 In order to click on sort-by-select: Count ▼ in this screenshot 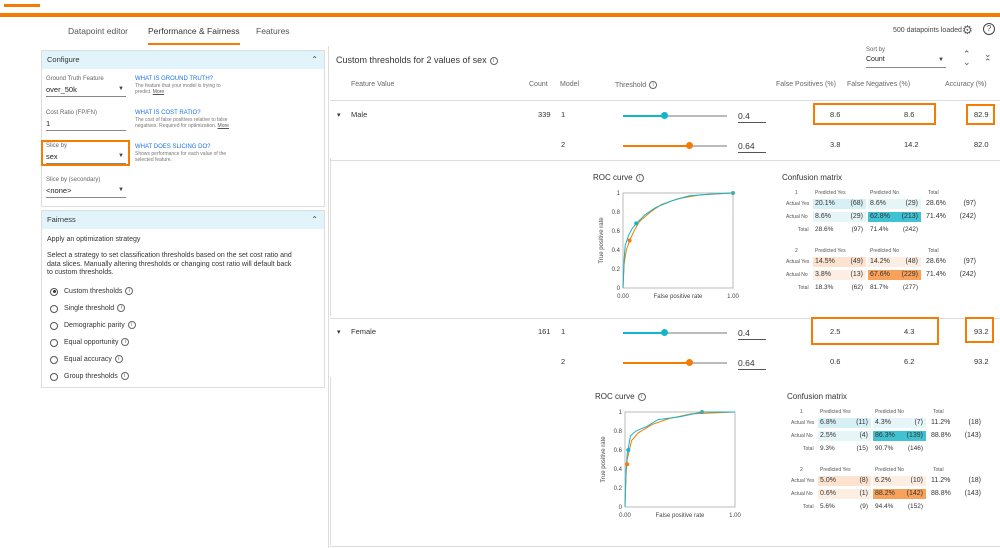, I will do `click(906, 62)`.